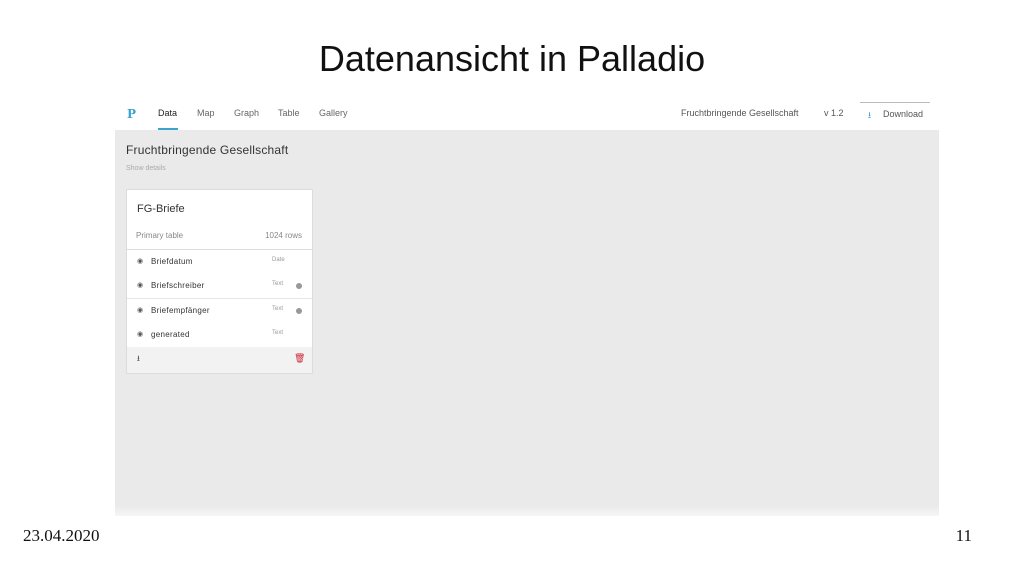  I want to click on field-name: Briefempfänger, so click(180, 310).